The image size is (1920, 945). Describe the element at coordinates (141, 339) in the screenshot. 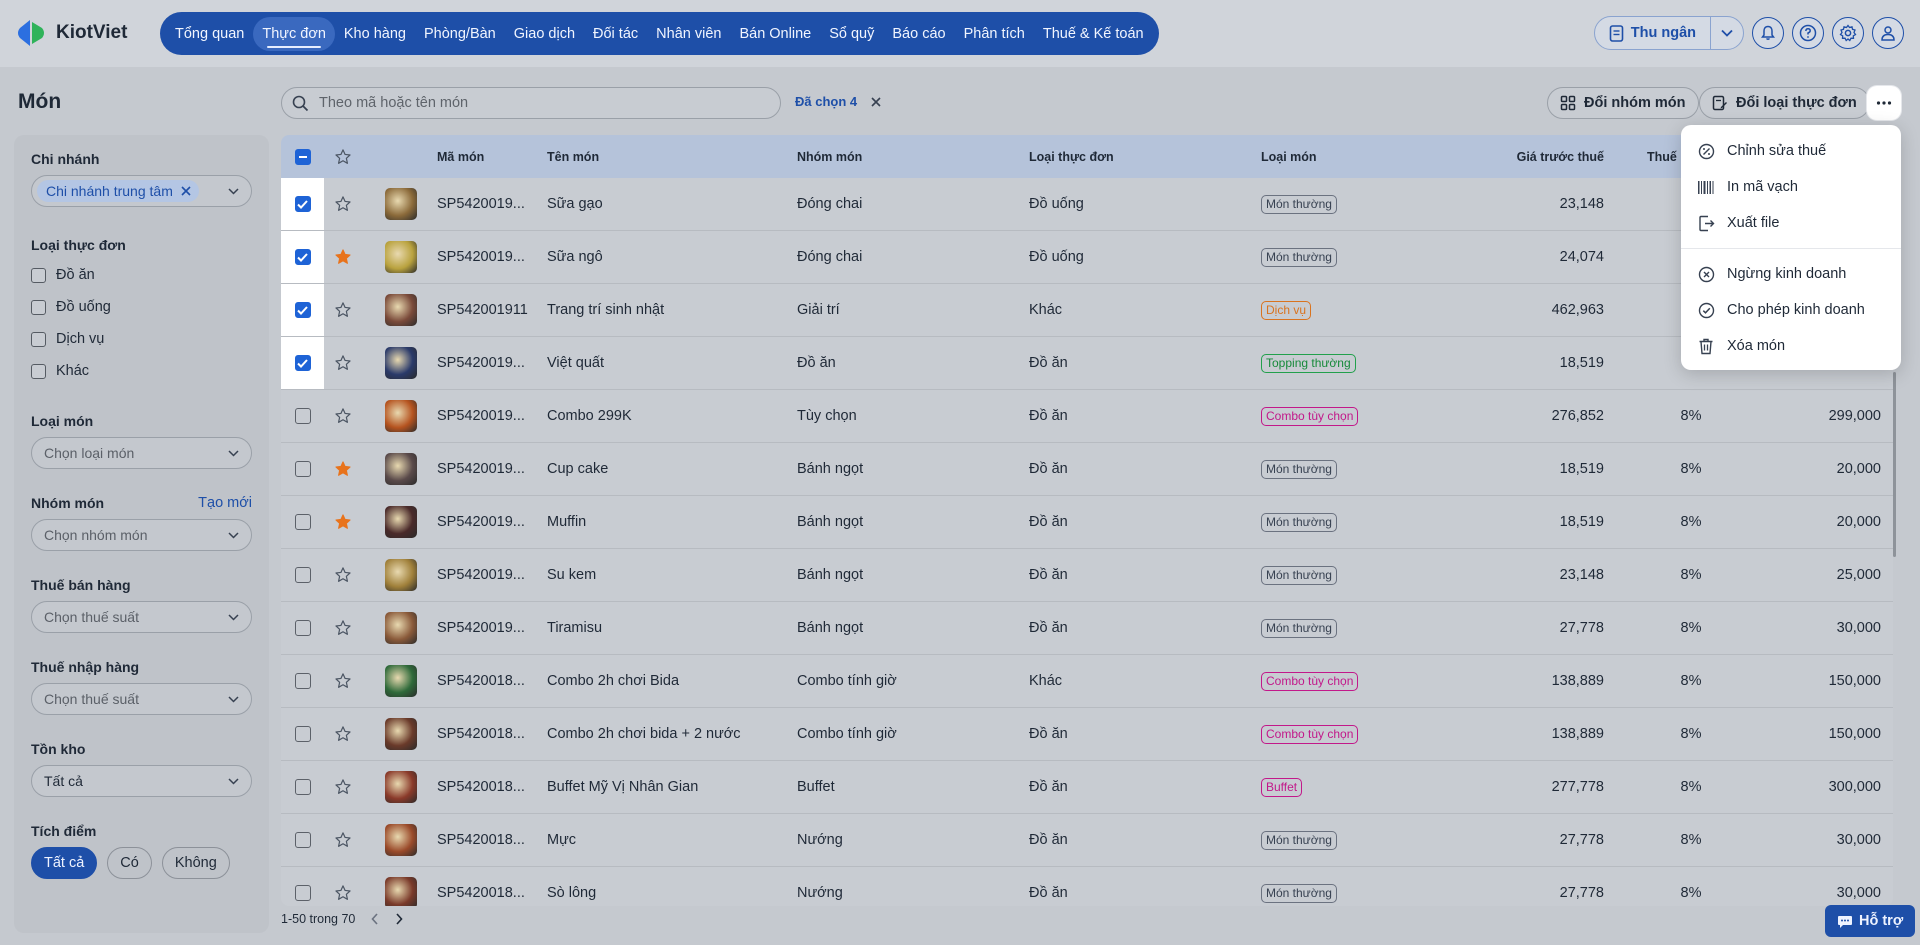

I see `menu-type-option: Dịch vụ` at that location.